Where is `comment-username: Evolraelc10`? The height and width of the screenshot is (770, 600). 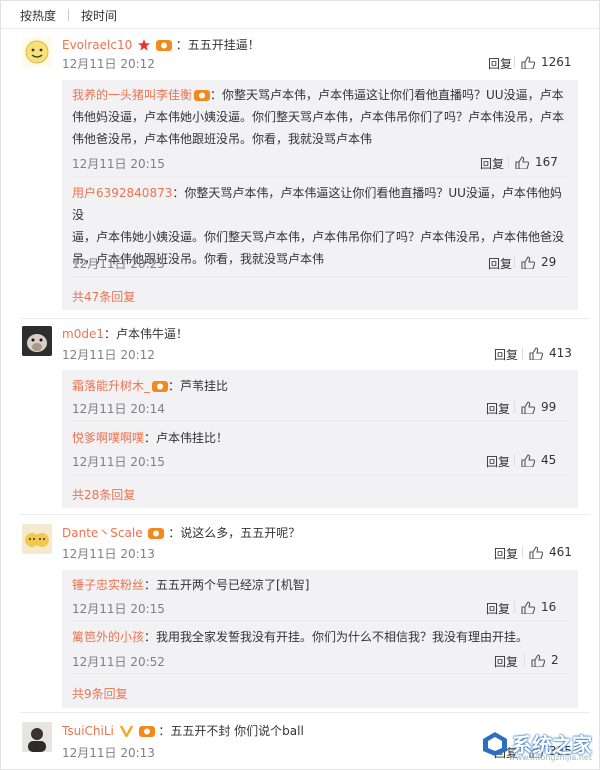
comment-username: Evolraelc10 is located at coordinates (97, 45).